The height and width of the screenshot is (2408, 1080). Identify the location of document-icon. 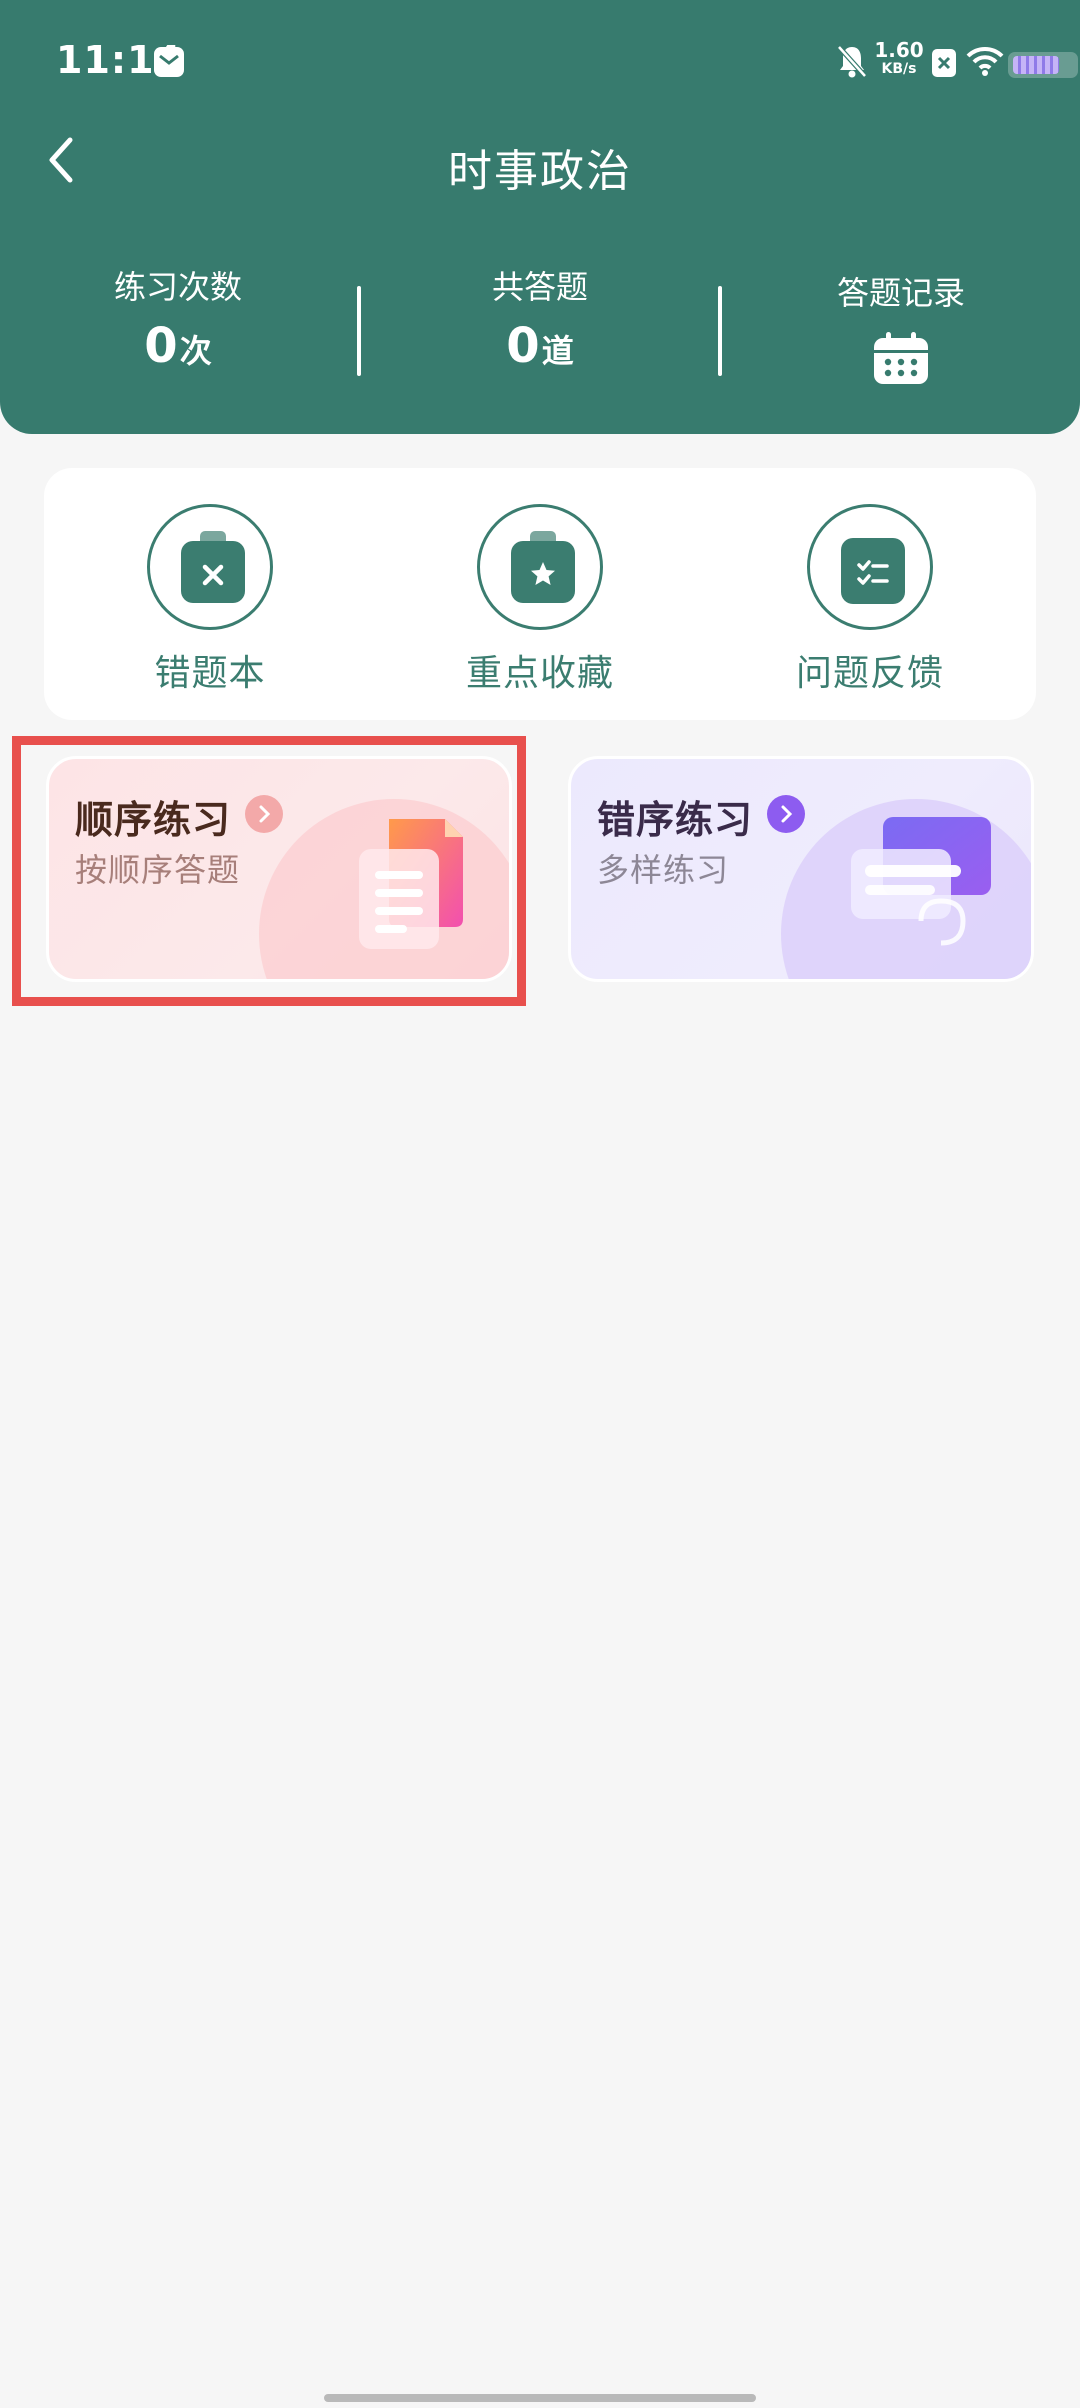
(413, 886).